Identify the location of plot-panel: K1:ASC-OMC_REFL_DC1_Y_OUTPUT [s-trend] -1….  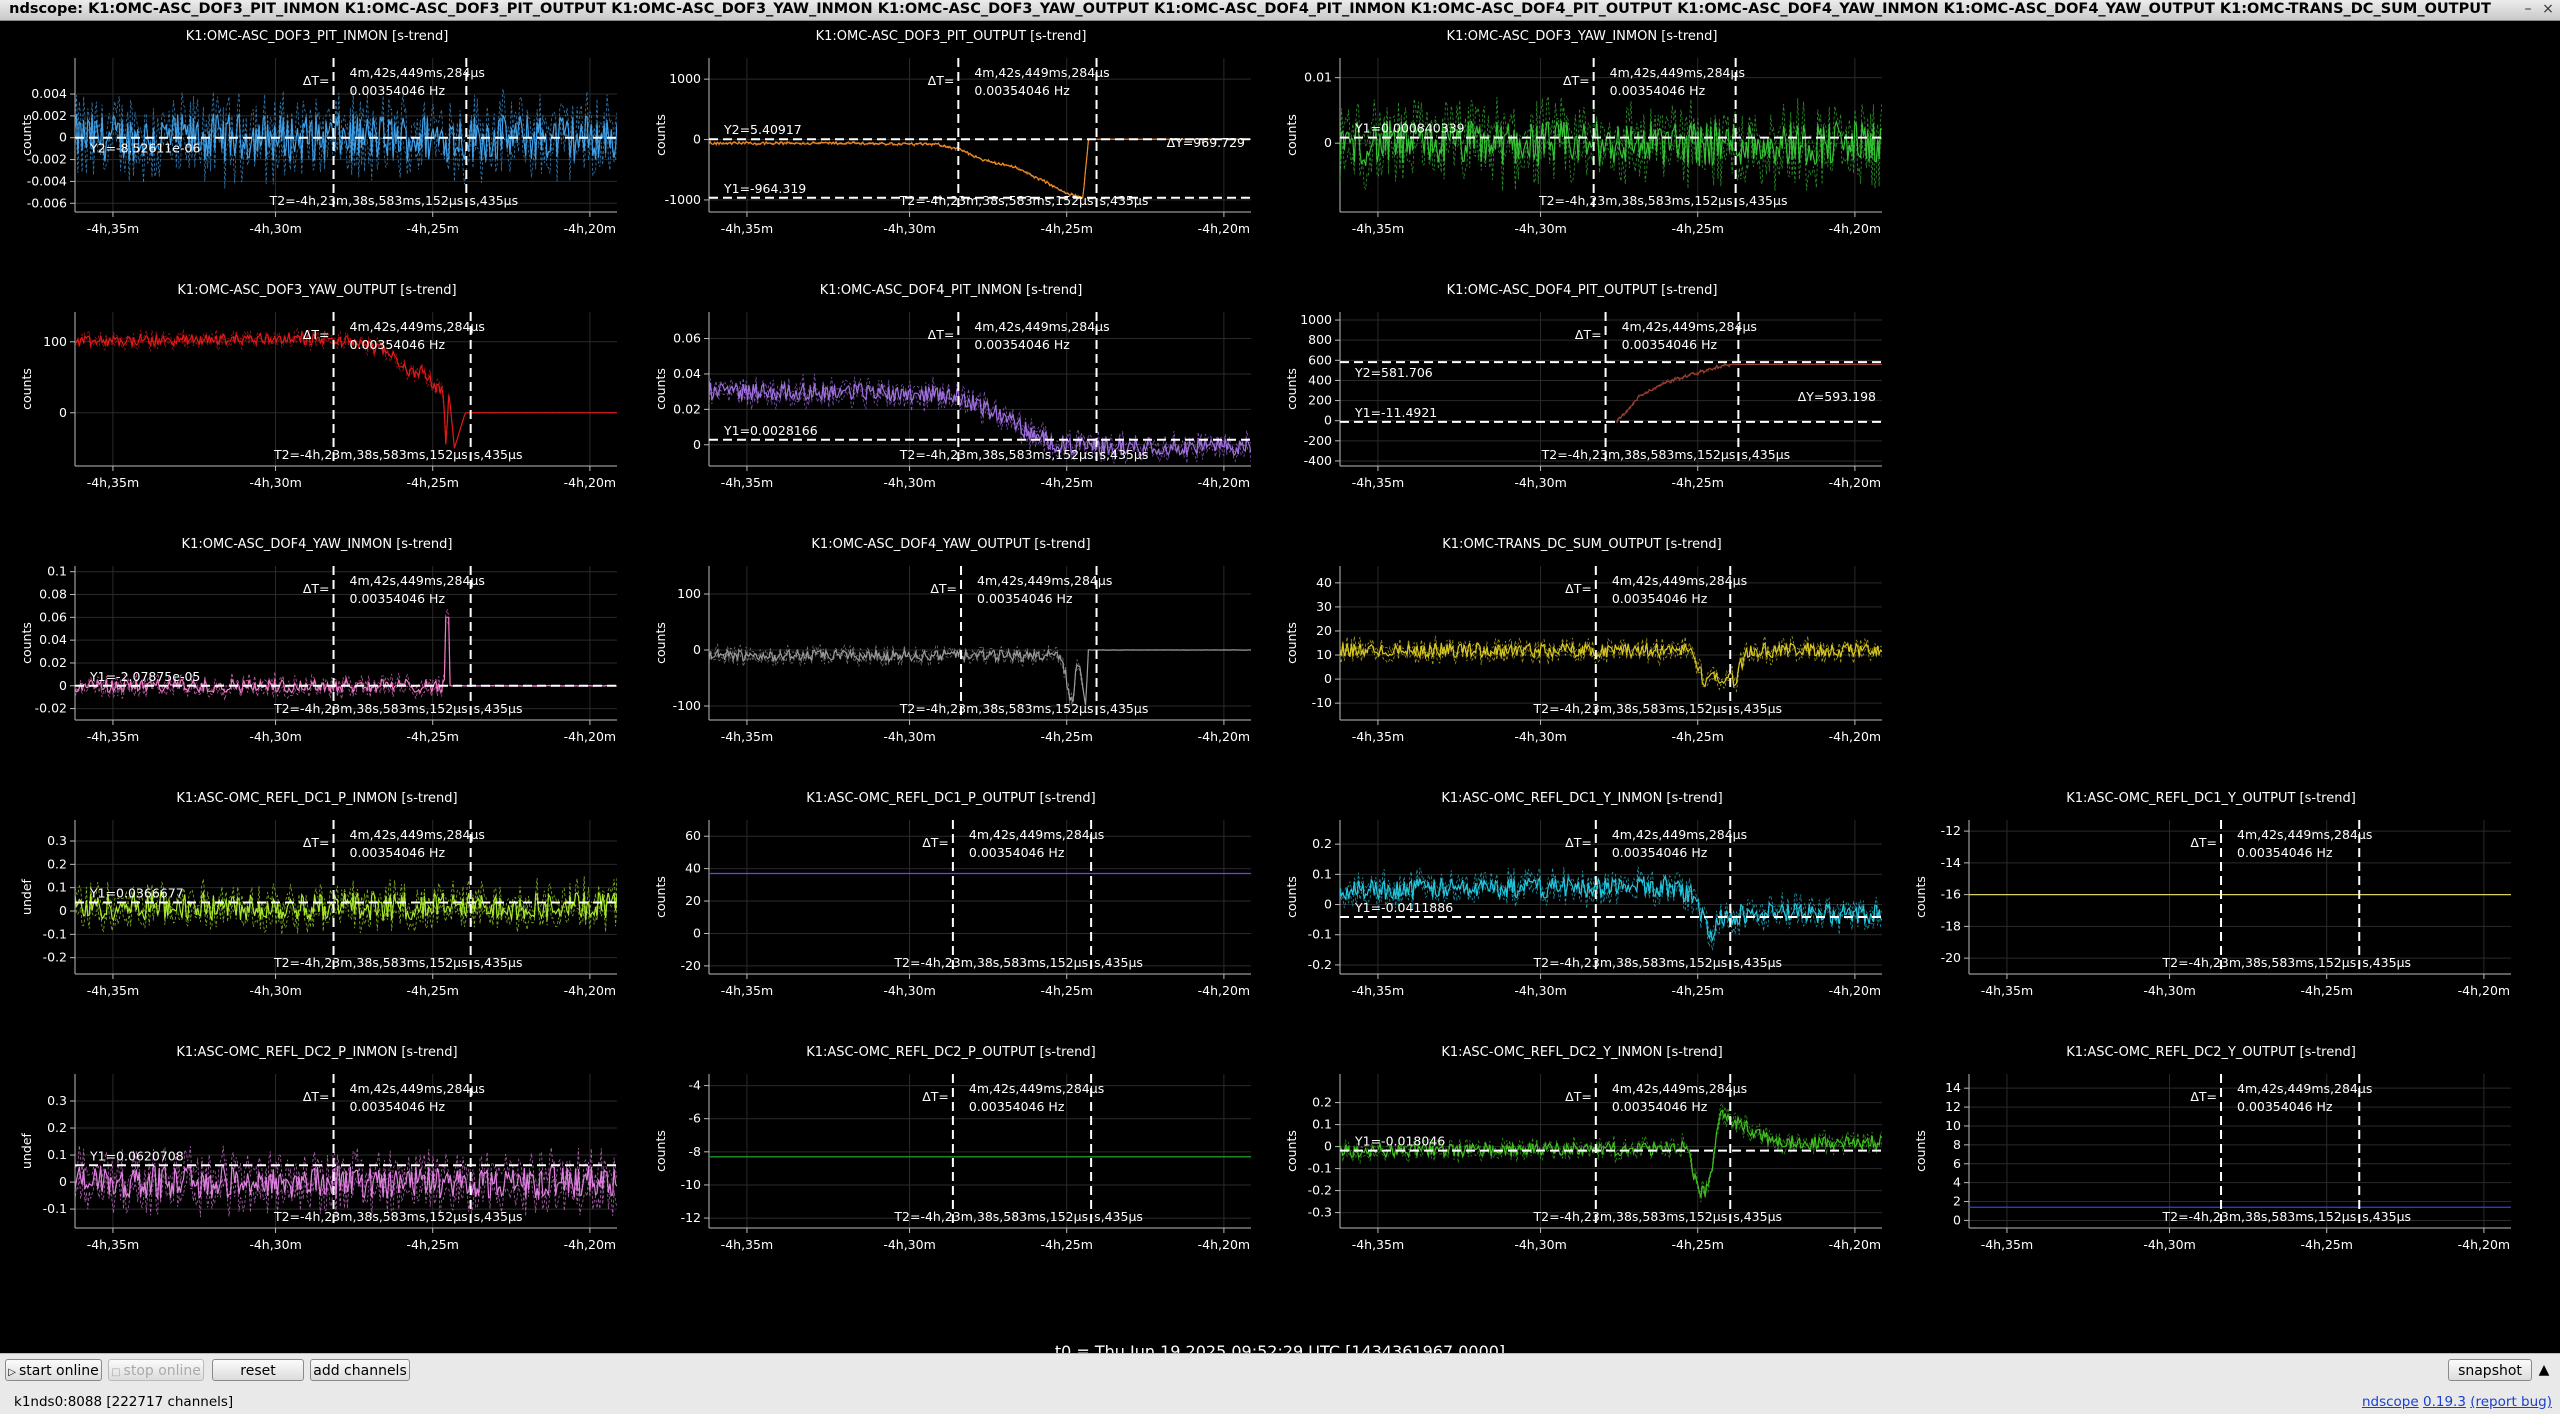
(2212, 894).